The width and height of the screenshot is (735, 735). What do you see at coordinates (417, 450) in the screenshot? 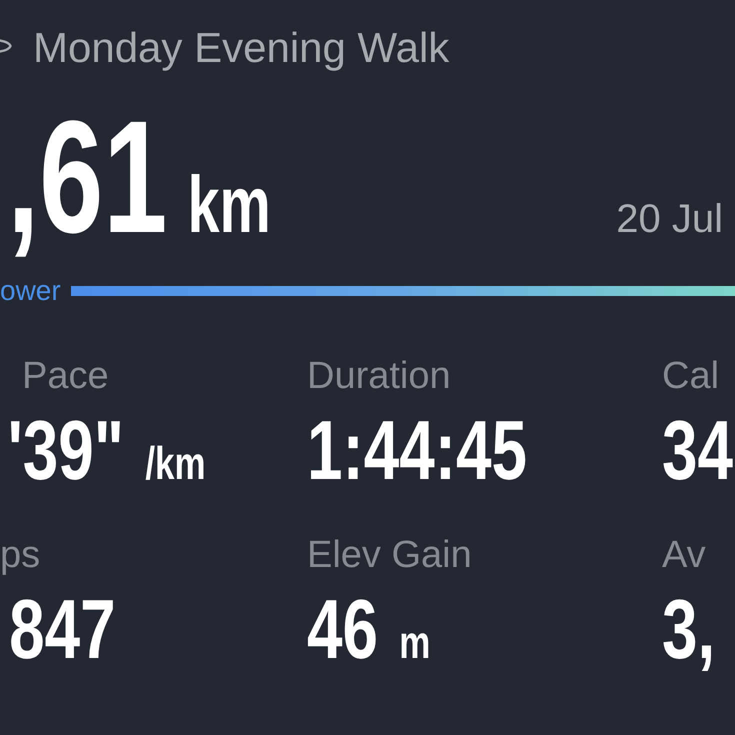
I see `stat-value: 1:44:45` at bounding box center [417, 450].